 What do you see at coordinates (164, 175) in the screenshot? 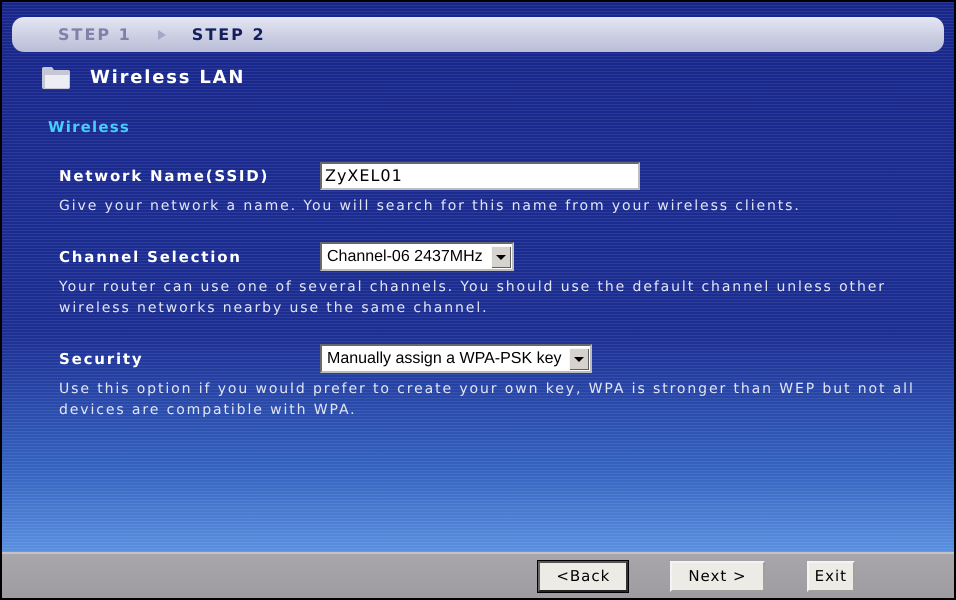
I see `field-label: Network Name(SSID)` at bounding box center [164, 175].